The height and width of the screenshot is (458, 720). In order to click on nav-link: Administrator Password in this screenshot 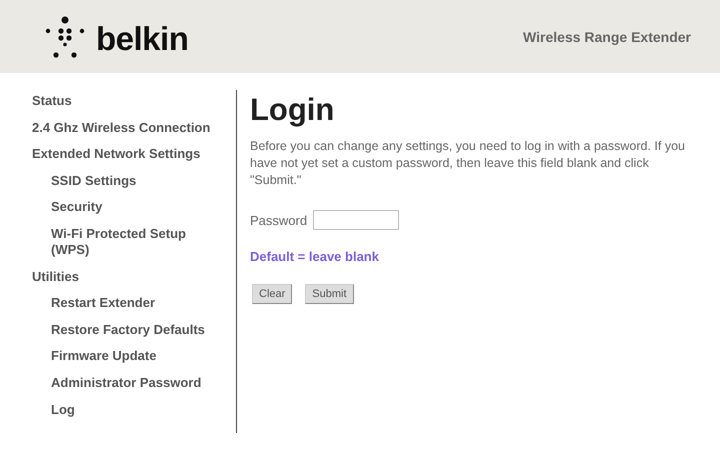, I will do `click(131, 385)`.